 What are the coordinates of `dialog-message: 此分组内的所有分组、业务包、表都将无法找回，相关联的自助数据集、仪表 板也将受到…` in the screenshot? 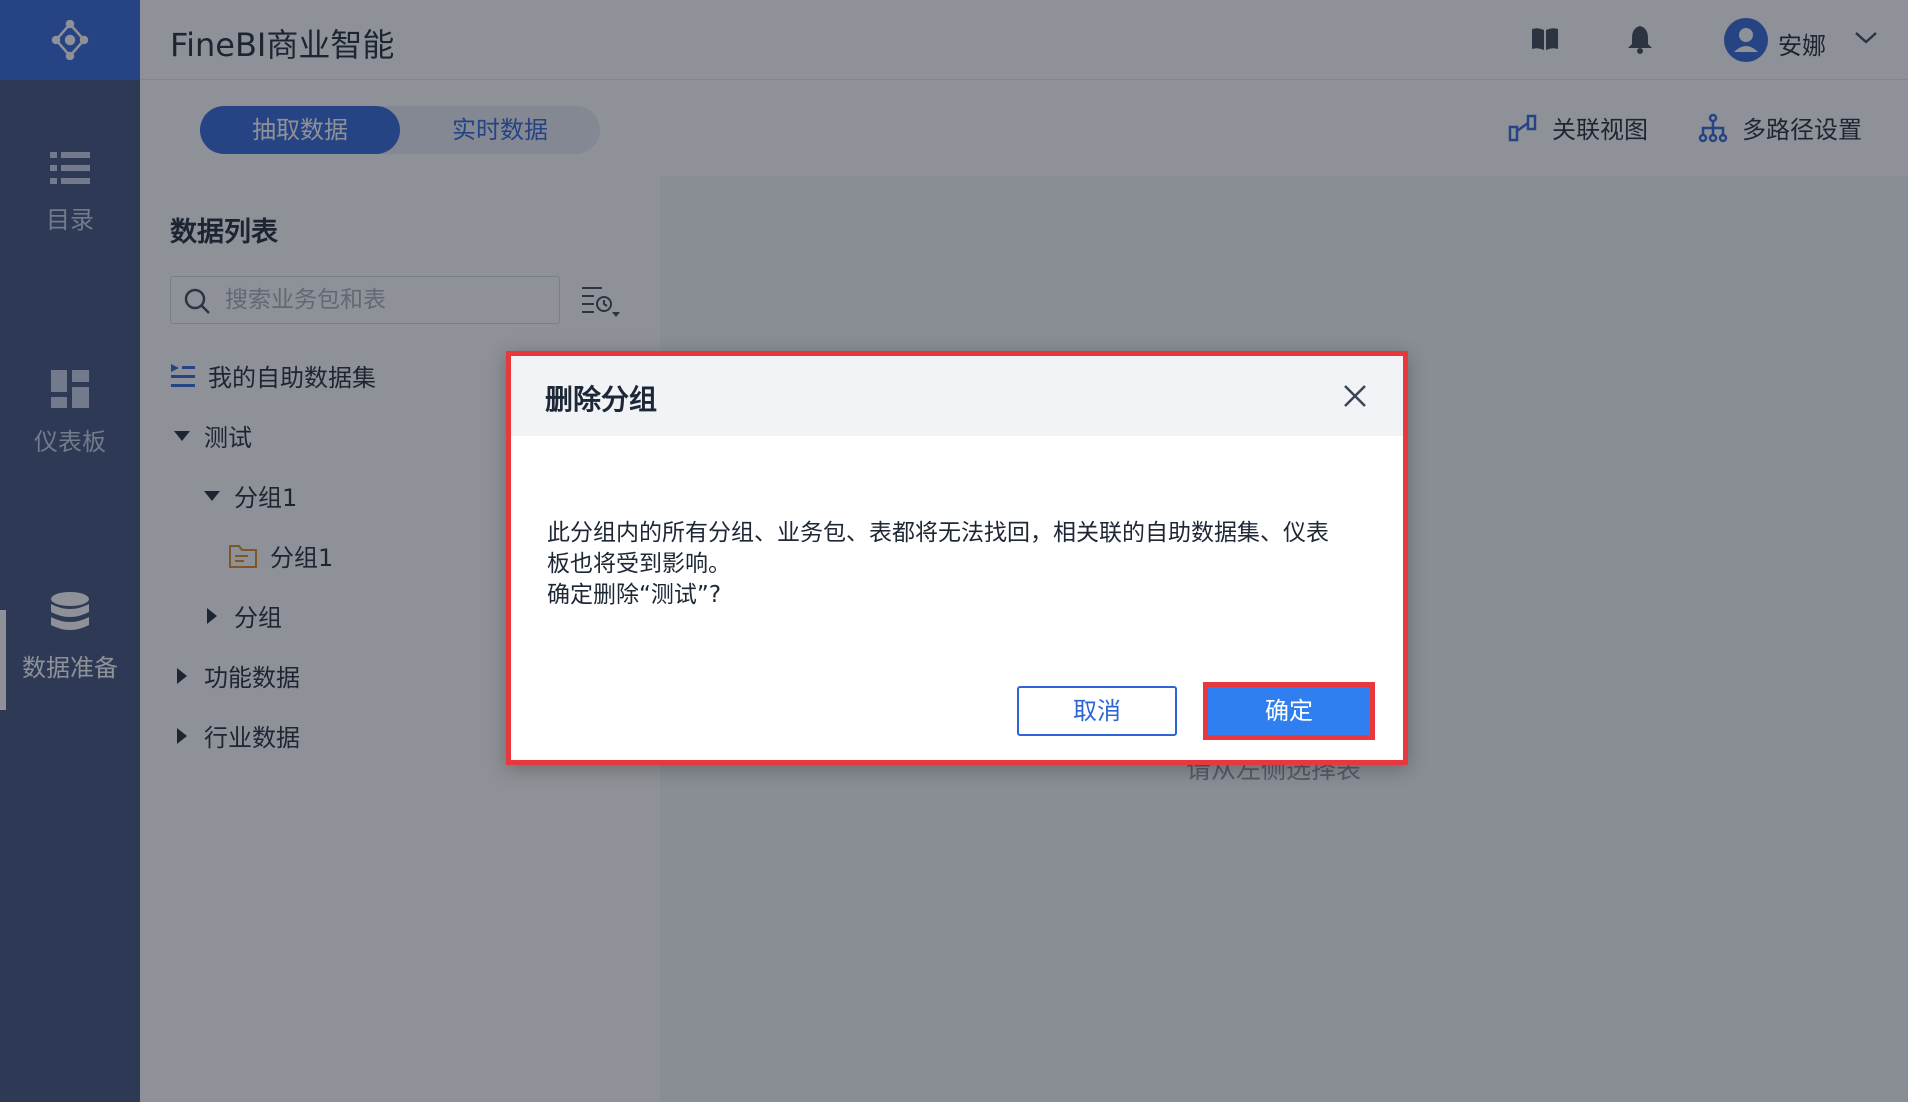 It's located at (962, 564).